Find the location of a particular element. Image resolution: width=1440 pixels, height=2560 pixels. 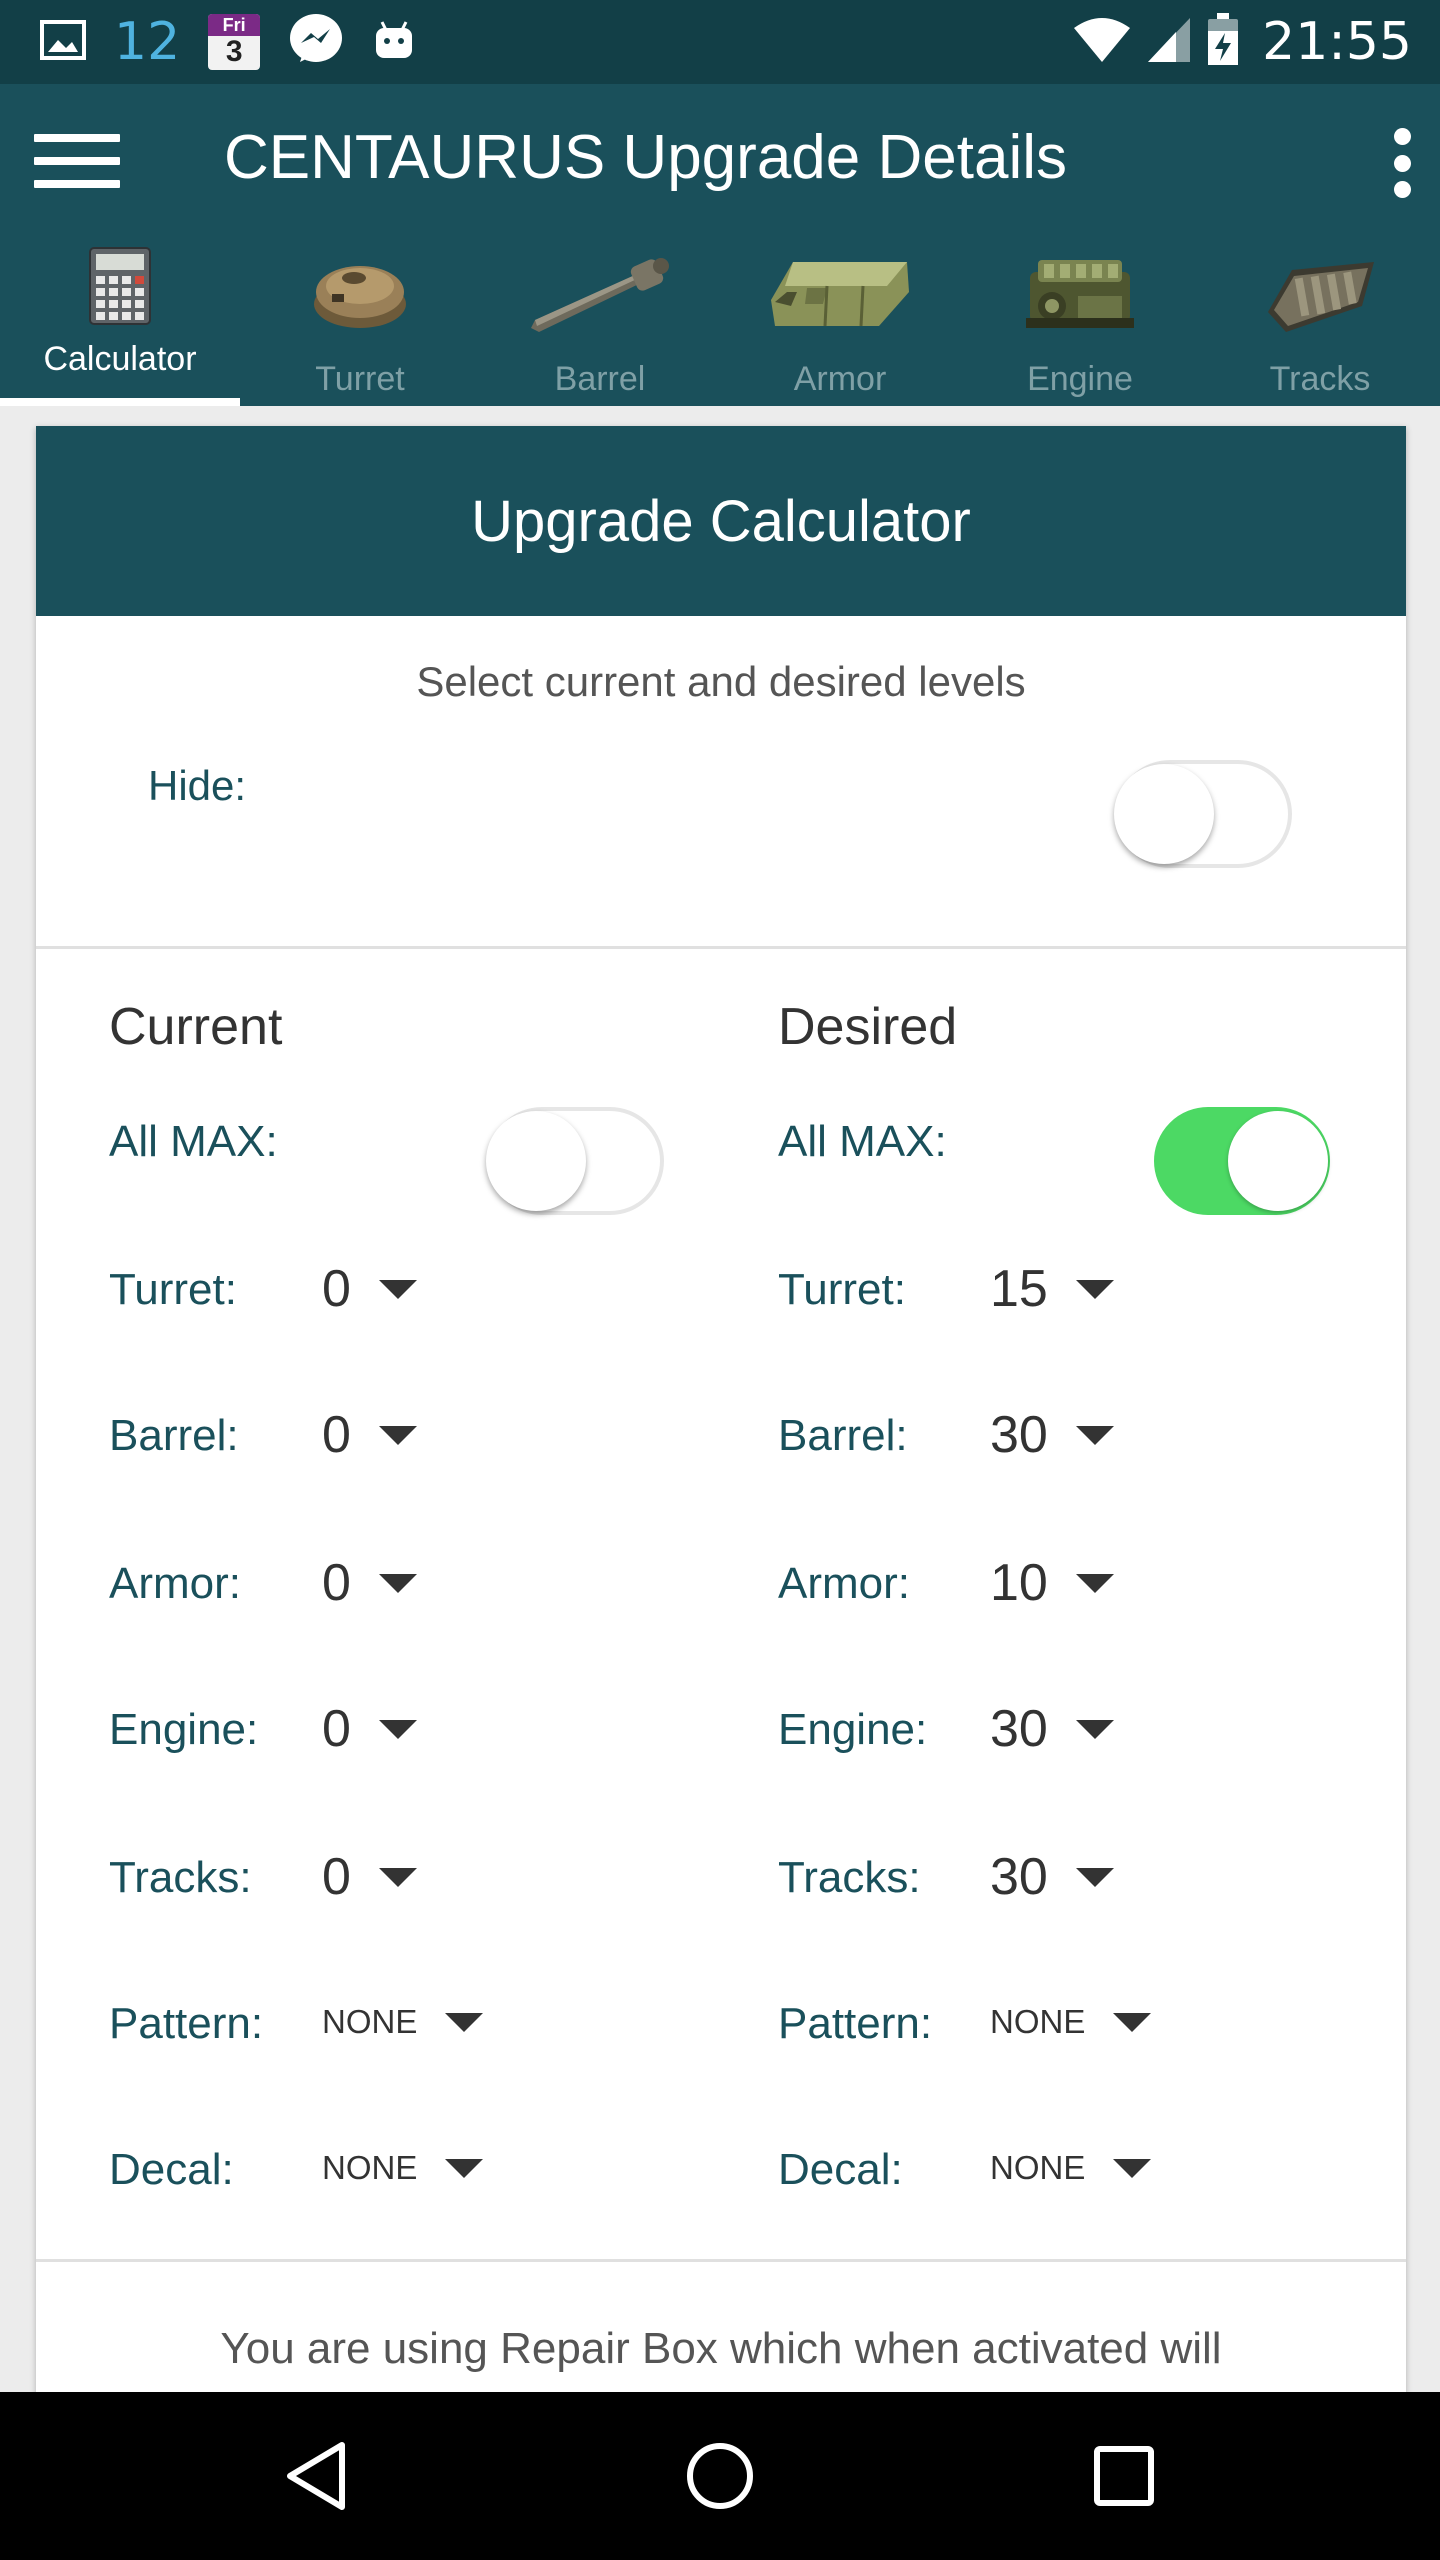

current-all-max-toggle is located at coordinates (575, 1161).